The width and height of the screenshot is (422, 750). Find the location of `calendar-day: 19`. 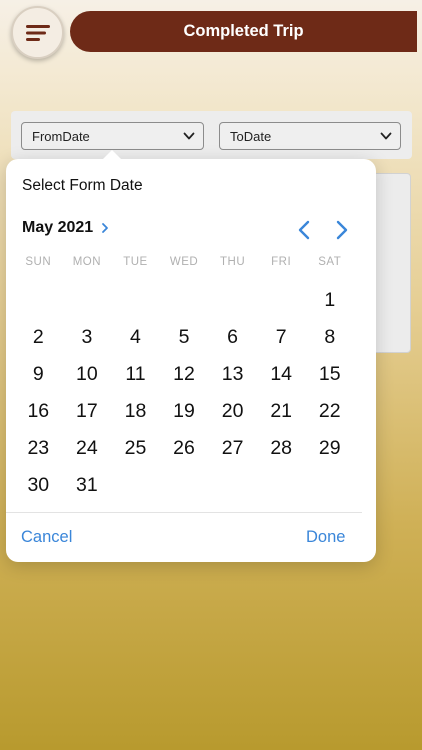

calendar-day: 19 is located at coordinates (184, 411).